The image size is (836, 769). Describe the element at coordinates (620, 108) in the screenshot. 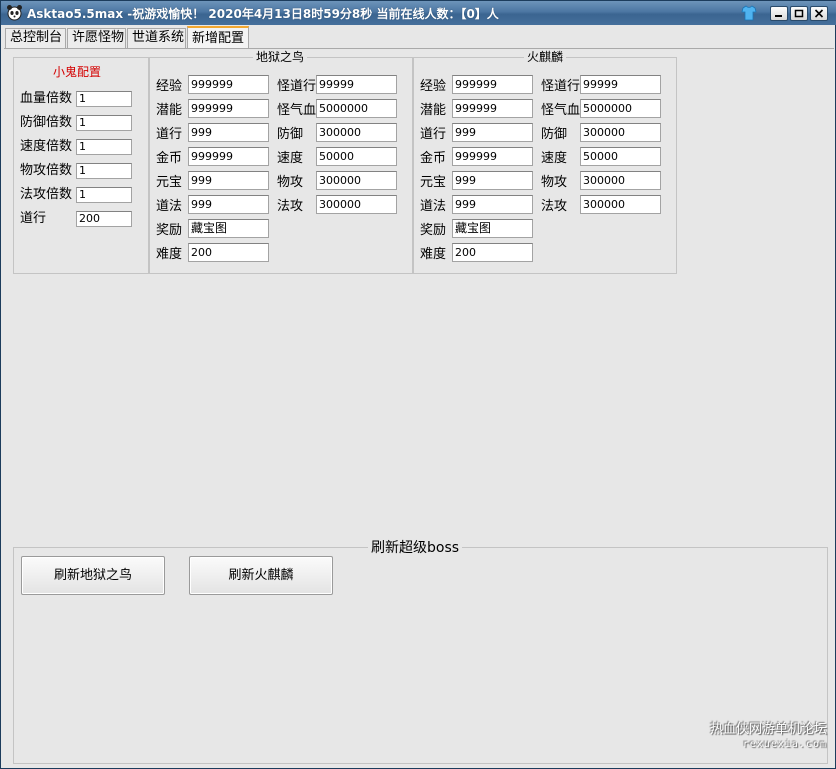

I see `qilin-monster-hp-input: 5000000` at that location.